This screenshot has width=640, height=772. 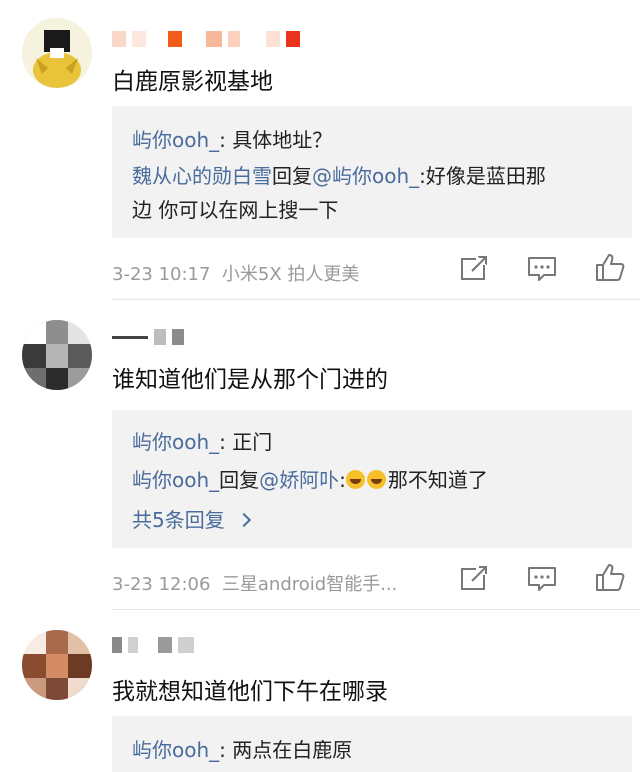 What do you see at coordinates (292, 750) in the screenshot?
I see `reply-text: 两点在白鹿原` at bounding box center [292, 750].